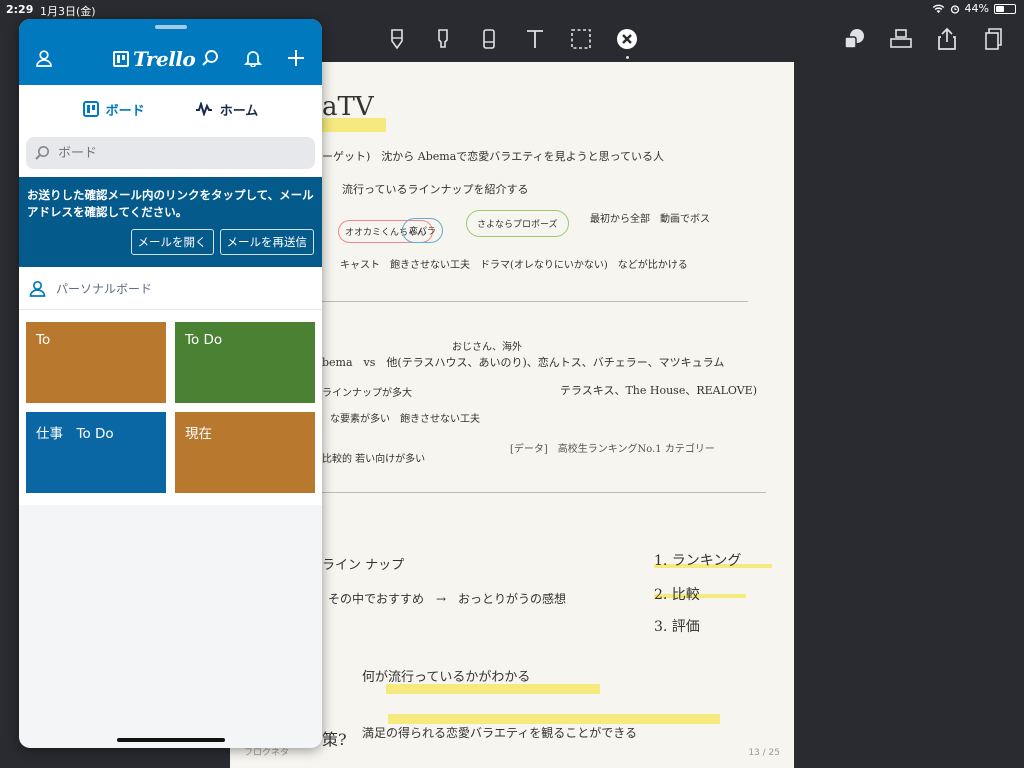 The image size is (1024, 768). I want to click on tab-boards: ボード, so click(113, 109).